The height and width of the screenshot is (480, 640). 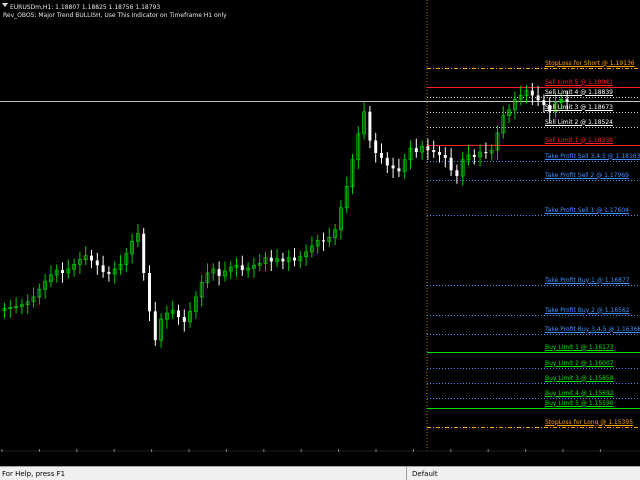 What do you see at coordinates (579, 363) in the screenshot?
I see `level-label-13: Buy Limit 2 @ 1.16007` at bounding box center [579, 363].